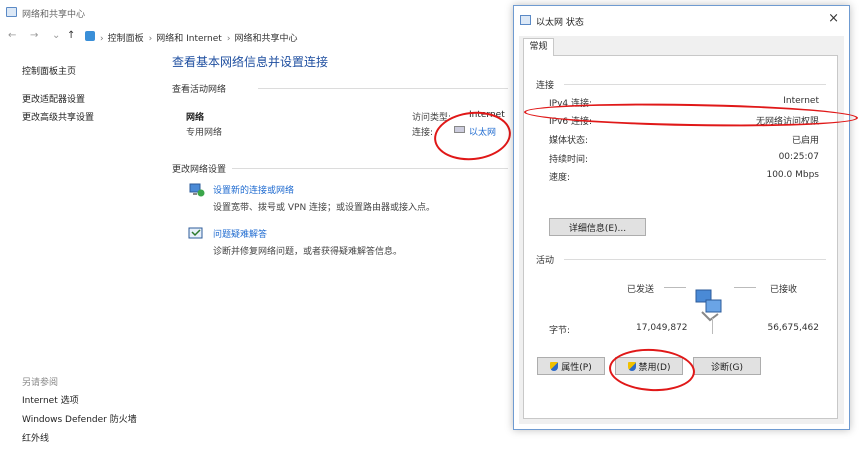 This screenshot has width=867, height=460. What do you see at coordinates (79, 418) in the screenshot?
I see `sidebar-link-defender-firewall: Windows Defender 防火墙` at bounding box center [79, 418].